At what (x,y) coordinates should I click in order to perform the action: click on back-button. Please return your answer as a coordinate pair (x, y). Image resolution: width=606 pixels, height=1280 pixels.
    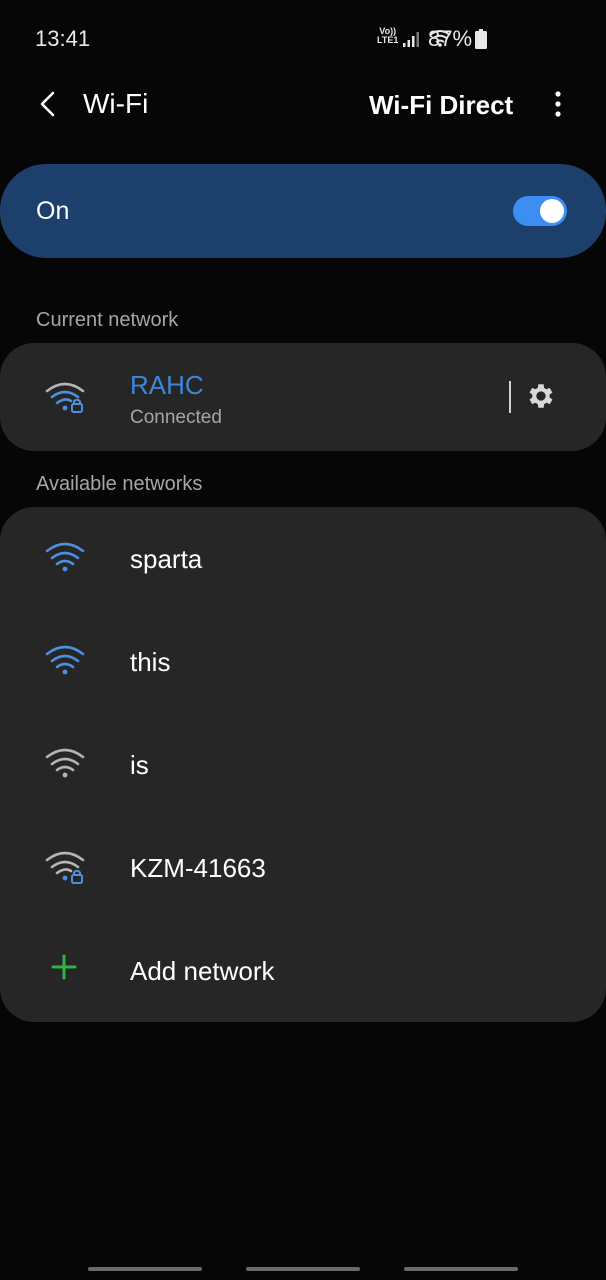
    Looking at the image, I should click on (48, 106).